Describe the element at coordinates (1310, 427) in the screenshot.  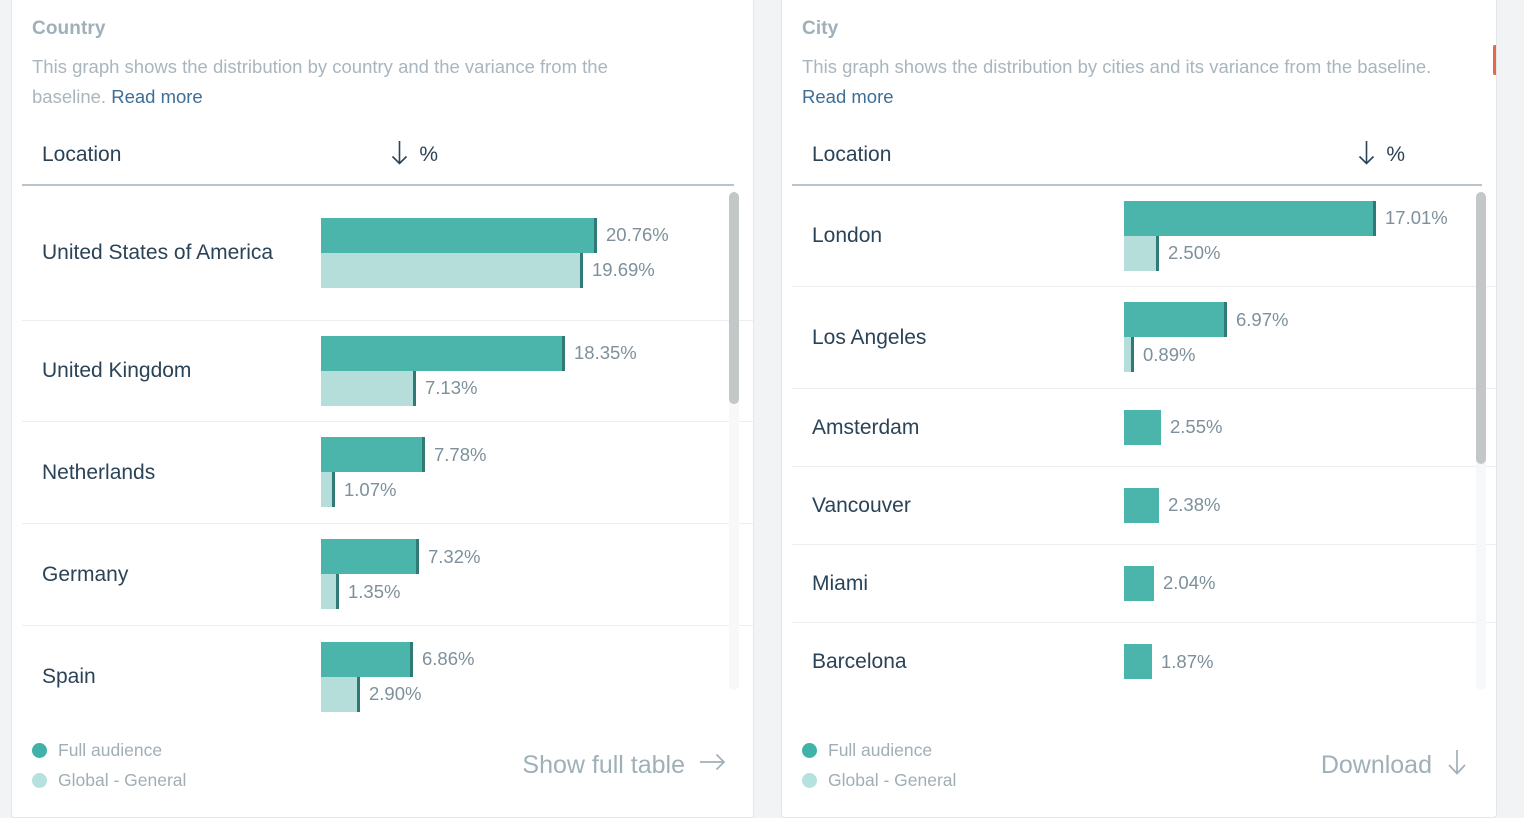
I see `bar-line-primary: 2.55%` at that location.